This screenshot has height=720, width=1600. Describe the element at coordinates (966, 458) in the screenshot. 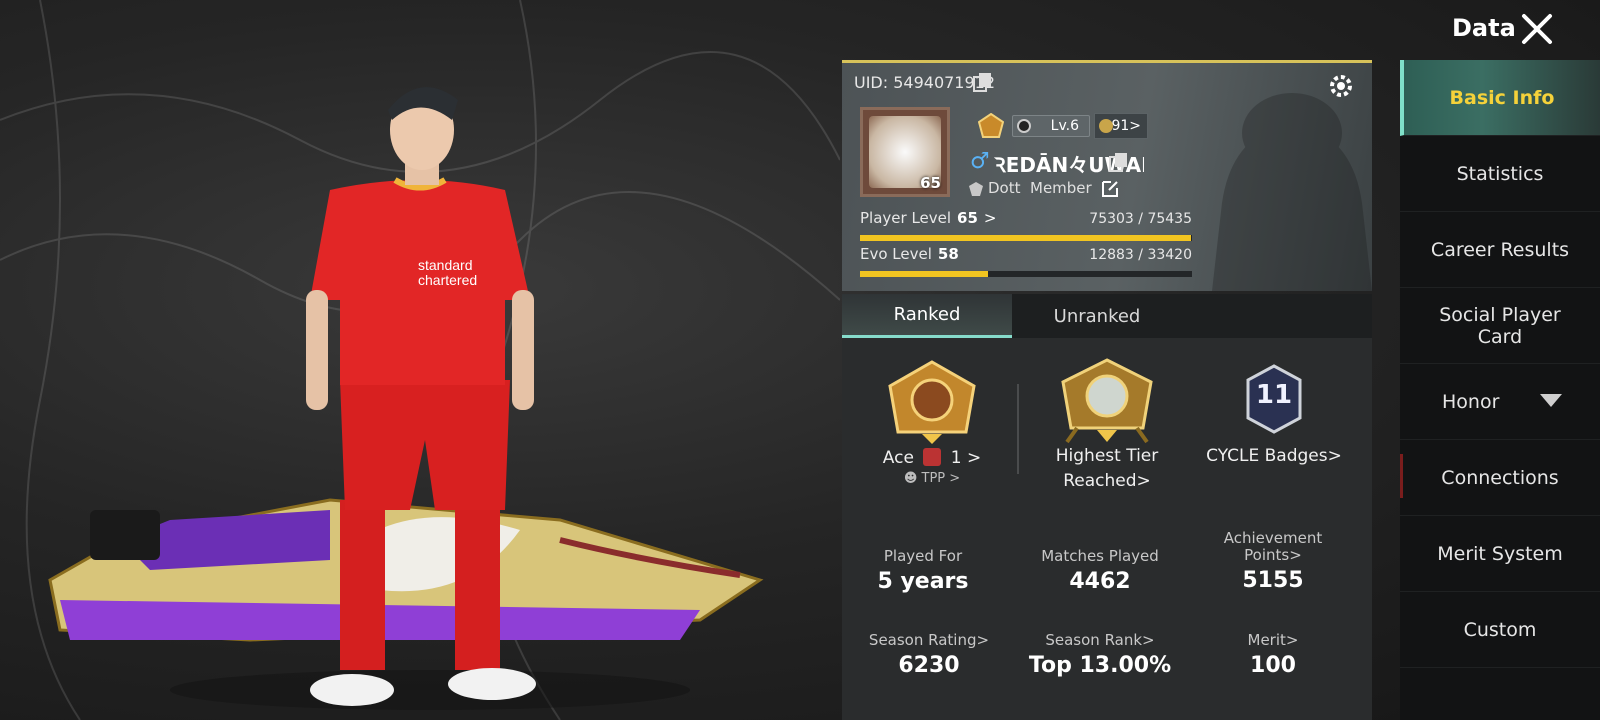

I see `tier-sub: 1 >` at that location.